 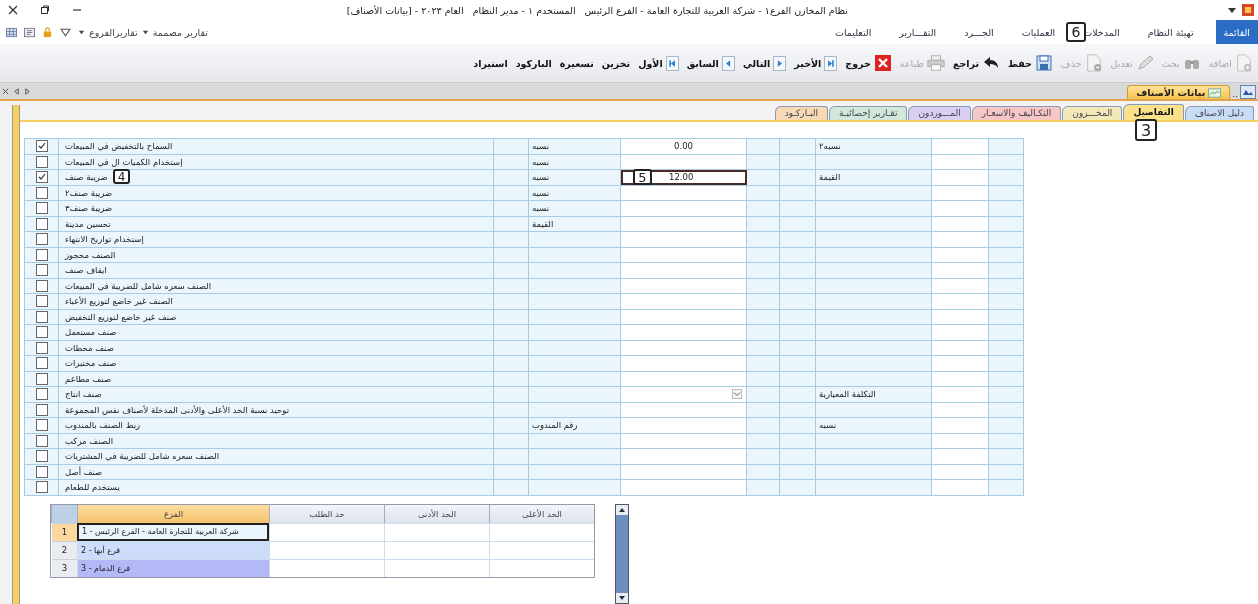 I want to click on menu-item: التعليمات, so click(x=853, y=32).